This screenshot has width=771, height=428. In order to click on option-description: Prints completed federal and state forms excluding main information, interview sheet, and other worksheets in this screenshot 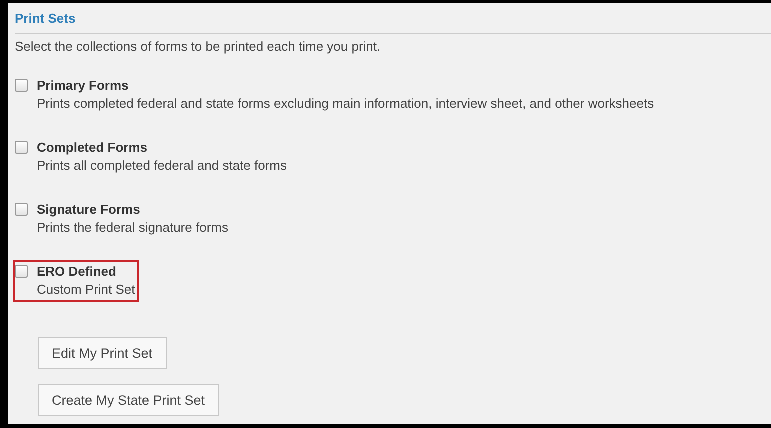, I will do `click(345, 104)`.